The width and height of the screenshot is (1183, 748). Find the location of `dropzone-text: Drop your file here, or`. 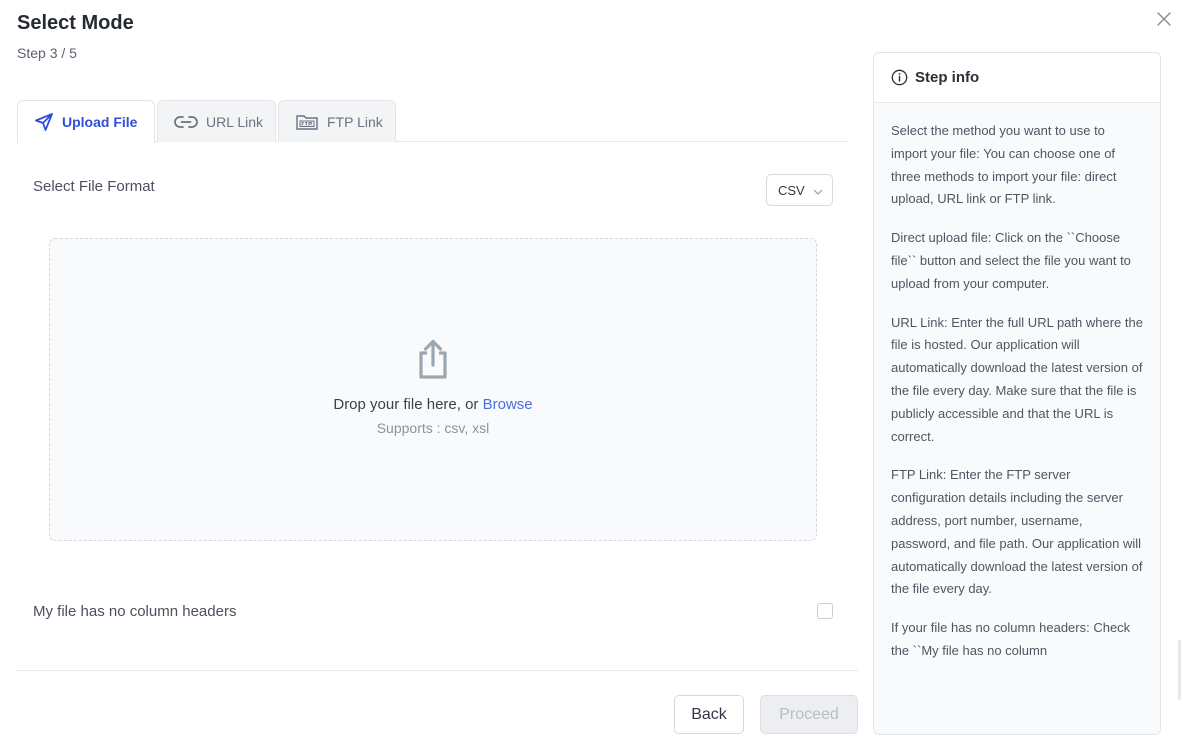

dropzone-text: Drop your file here, or is located at coordinates (406, 404).